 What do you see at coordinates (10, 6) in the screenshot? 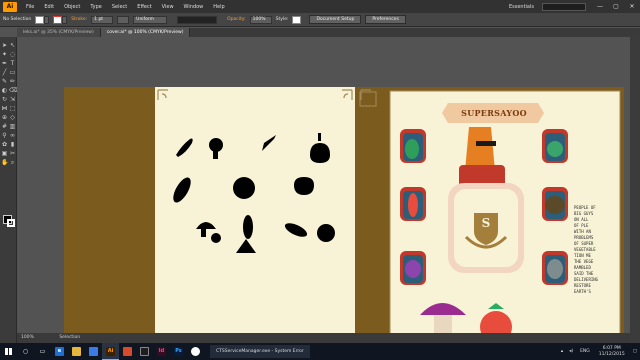
I see `app-logo: Ai` at bounding box center [10, 6].